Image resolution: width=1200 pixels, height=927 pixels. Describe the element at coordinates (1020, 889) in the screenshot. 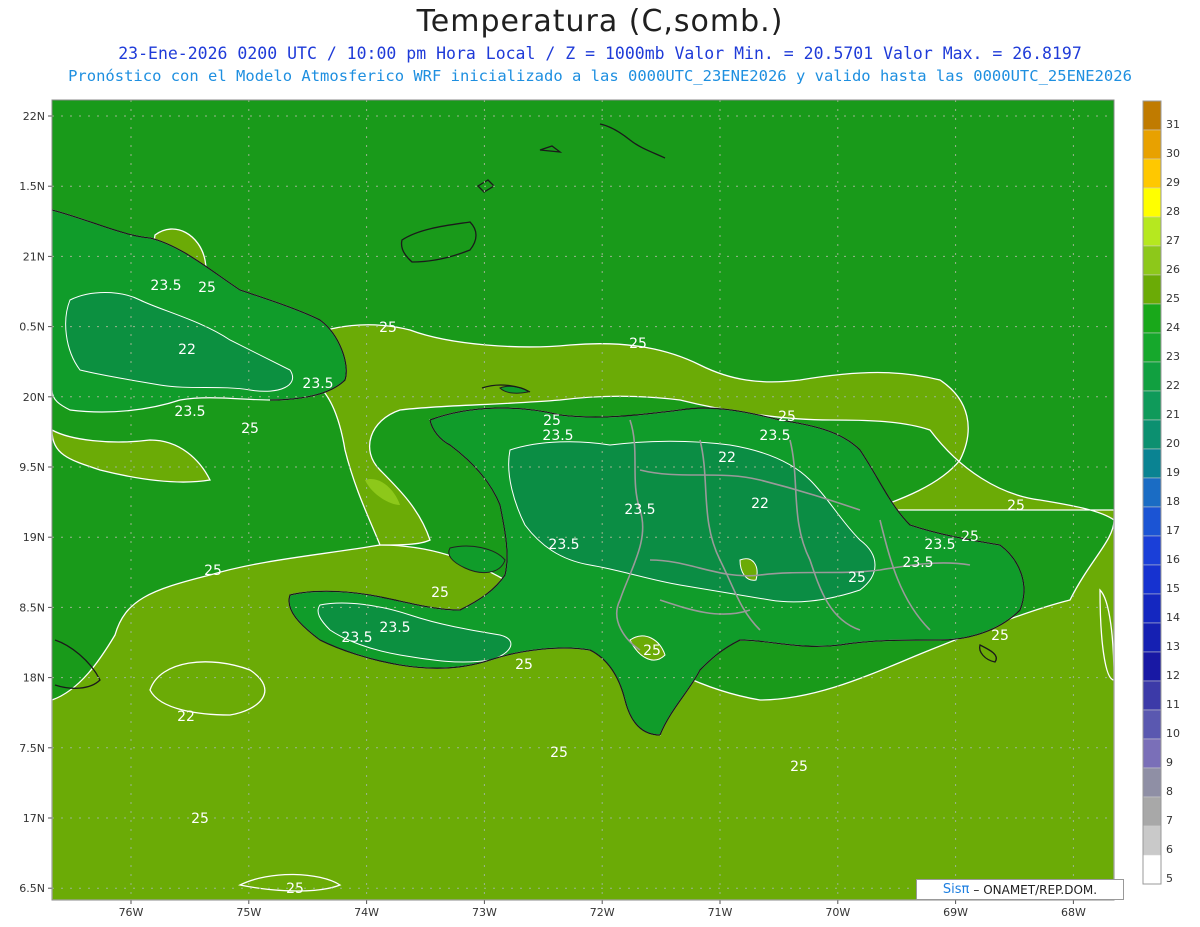

I see `credit-box: Sisπ – ONAMET/REP.DOM.` at that location.